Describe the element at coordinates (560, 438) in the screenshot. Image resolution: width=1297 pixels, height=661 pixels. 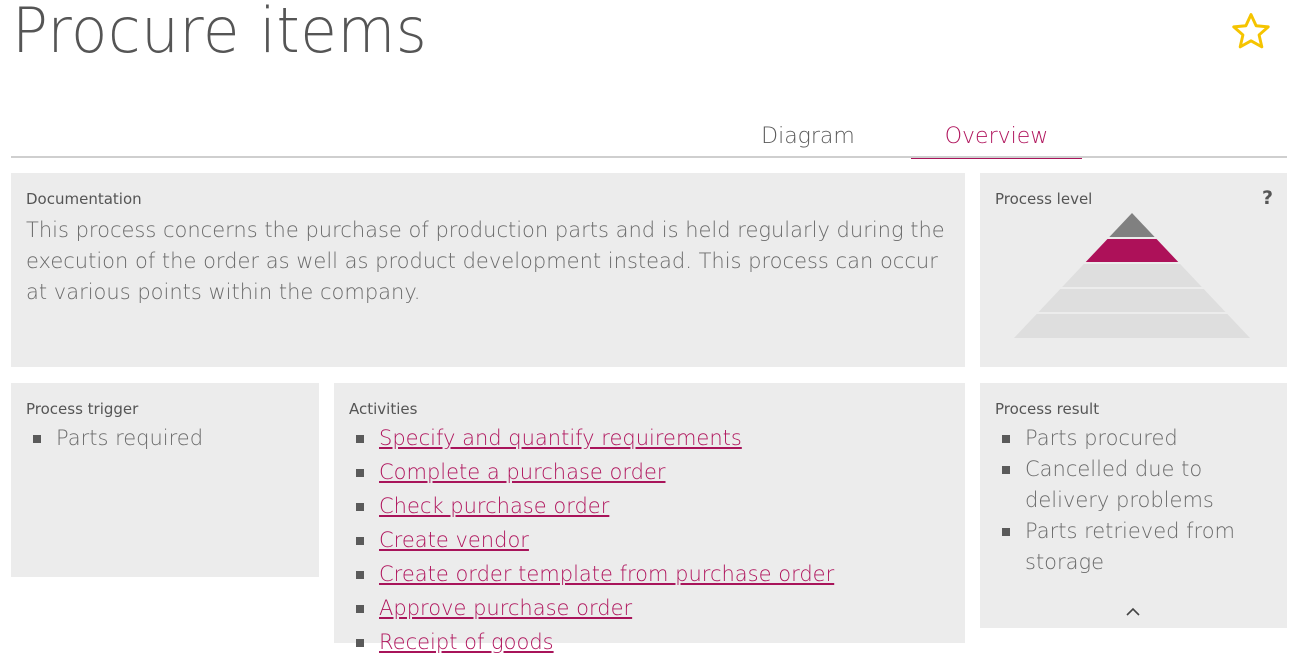
I see `activity-link: Specify and quantify requirements` at that location.